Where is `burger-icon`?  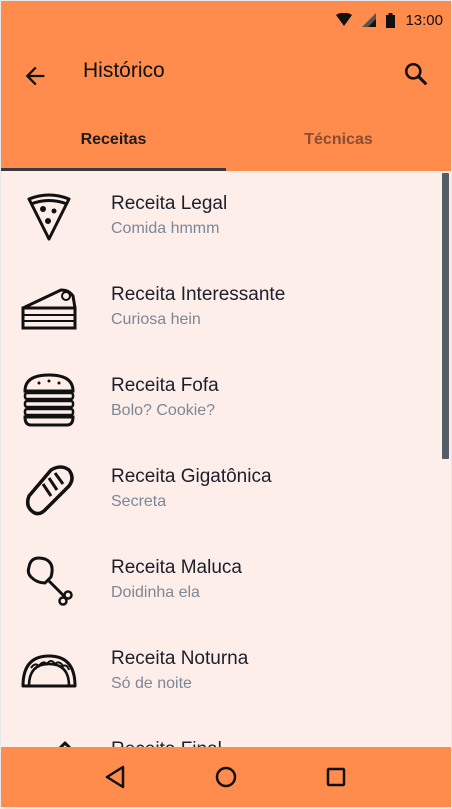
burger-icon is located at coordinates (49, 400).